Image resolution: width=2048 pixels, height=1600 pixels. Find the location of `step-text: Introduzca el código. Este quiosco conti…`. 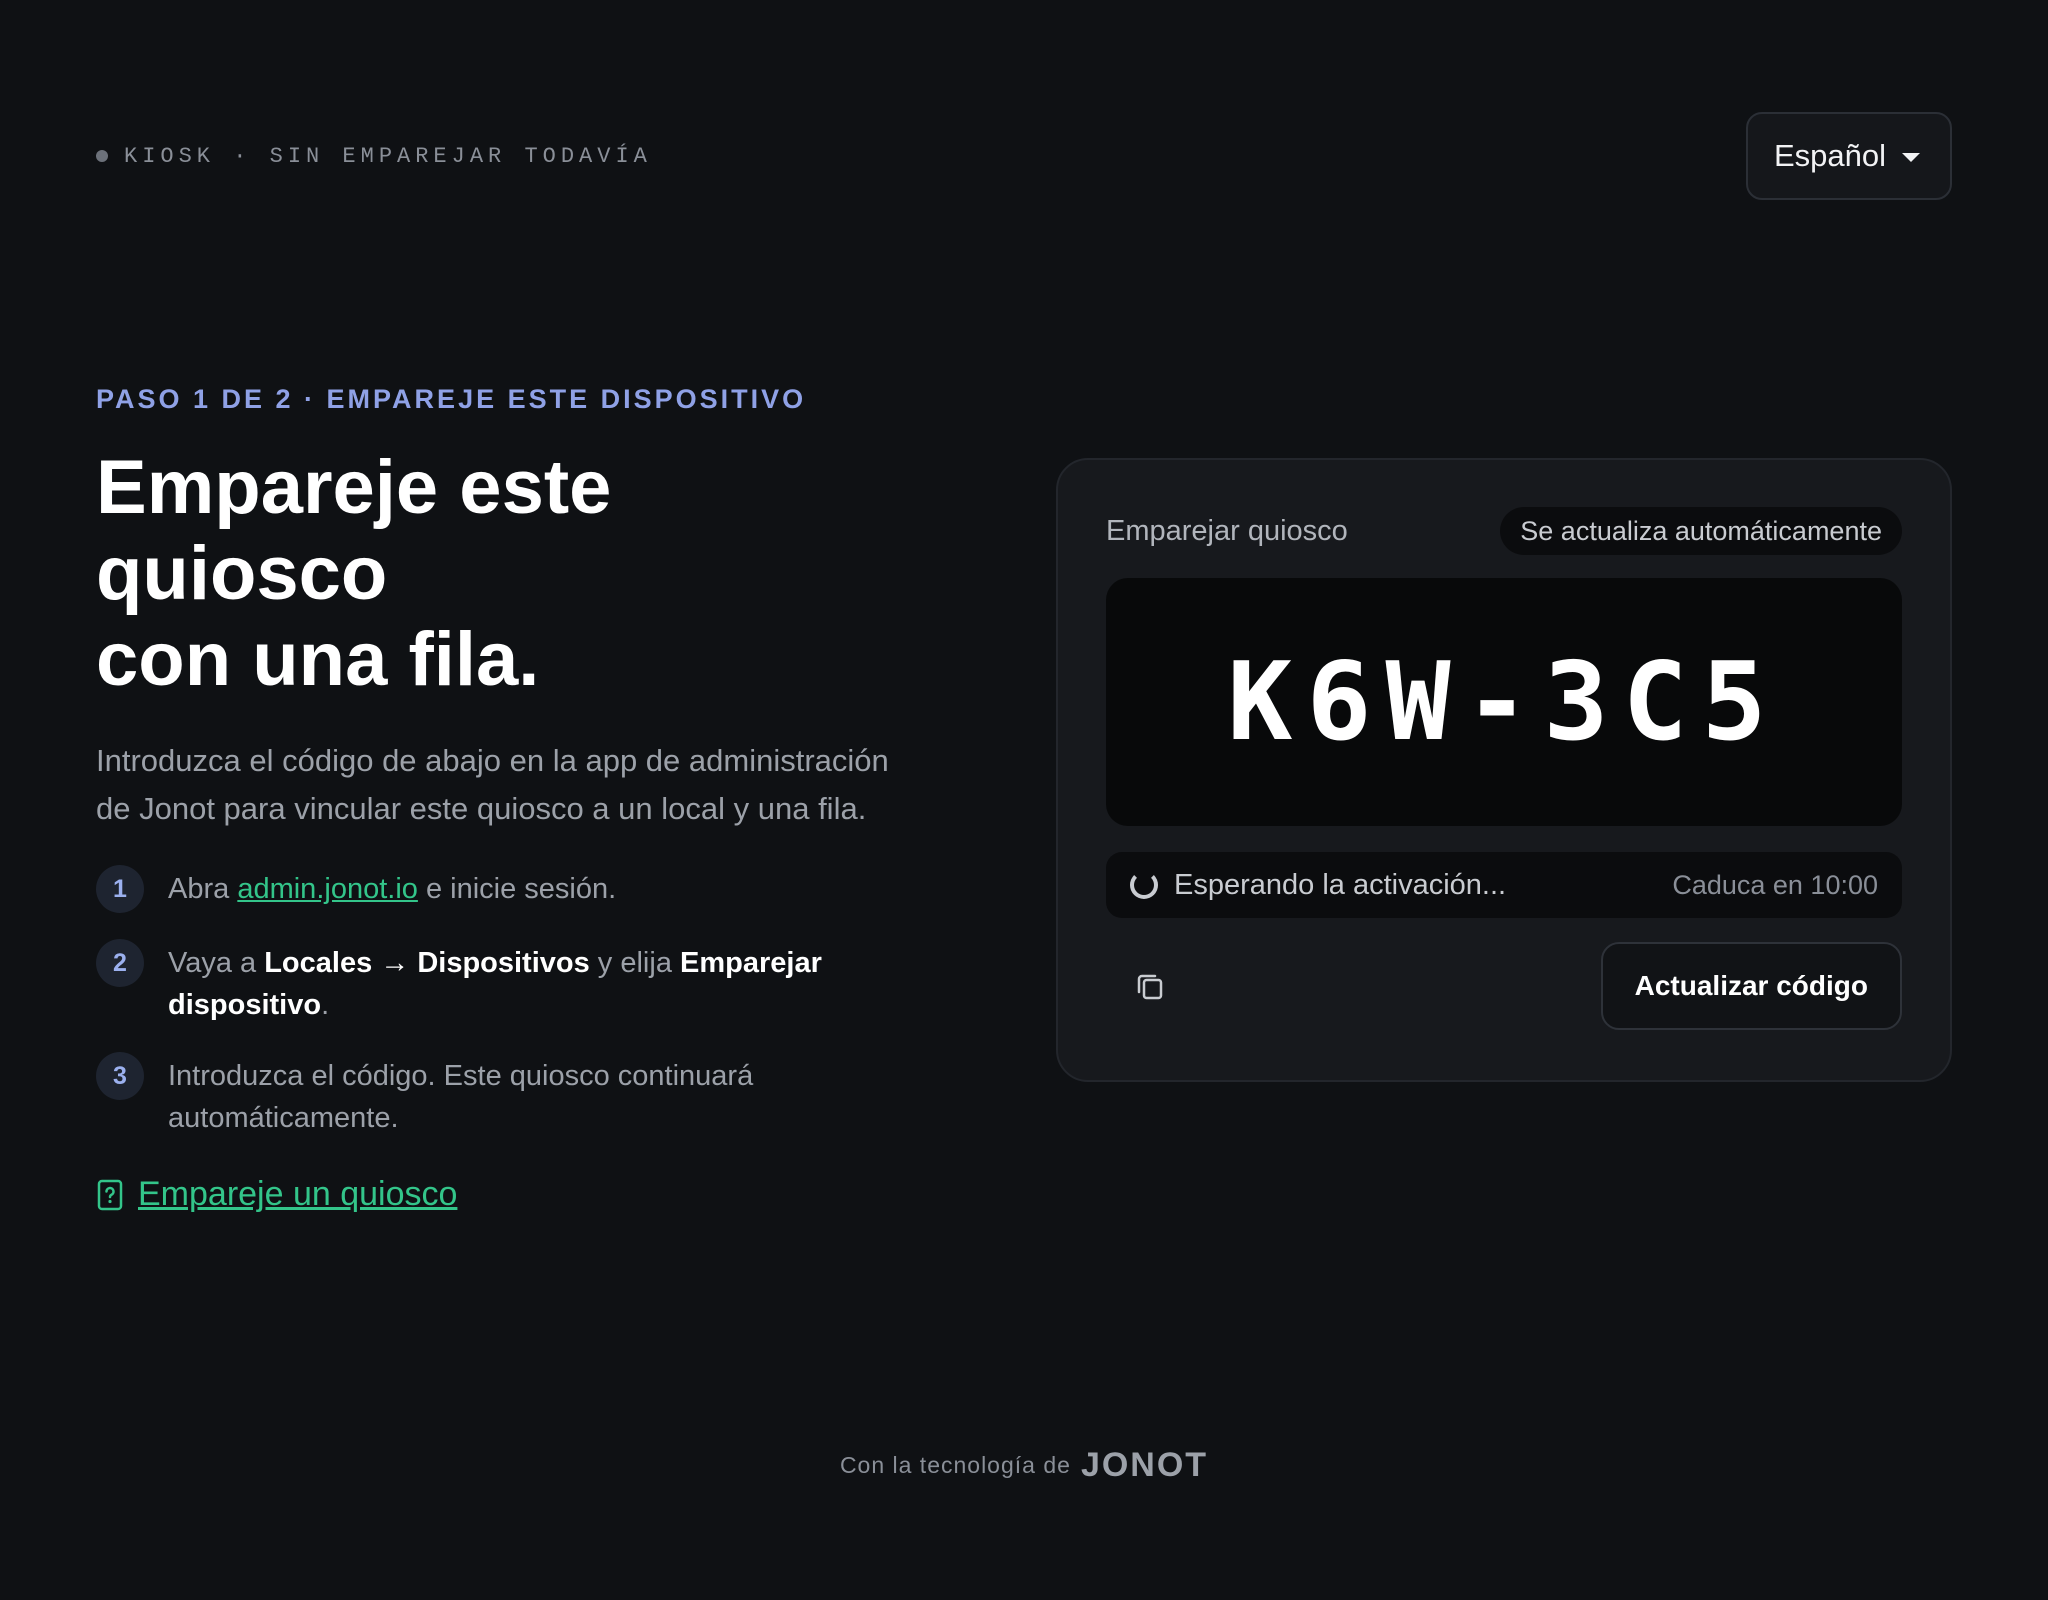

step-text: Introduzca el código. Este quiosco conti… is located at coordinates (461, 1097).